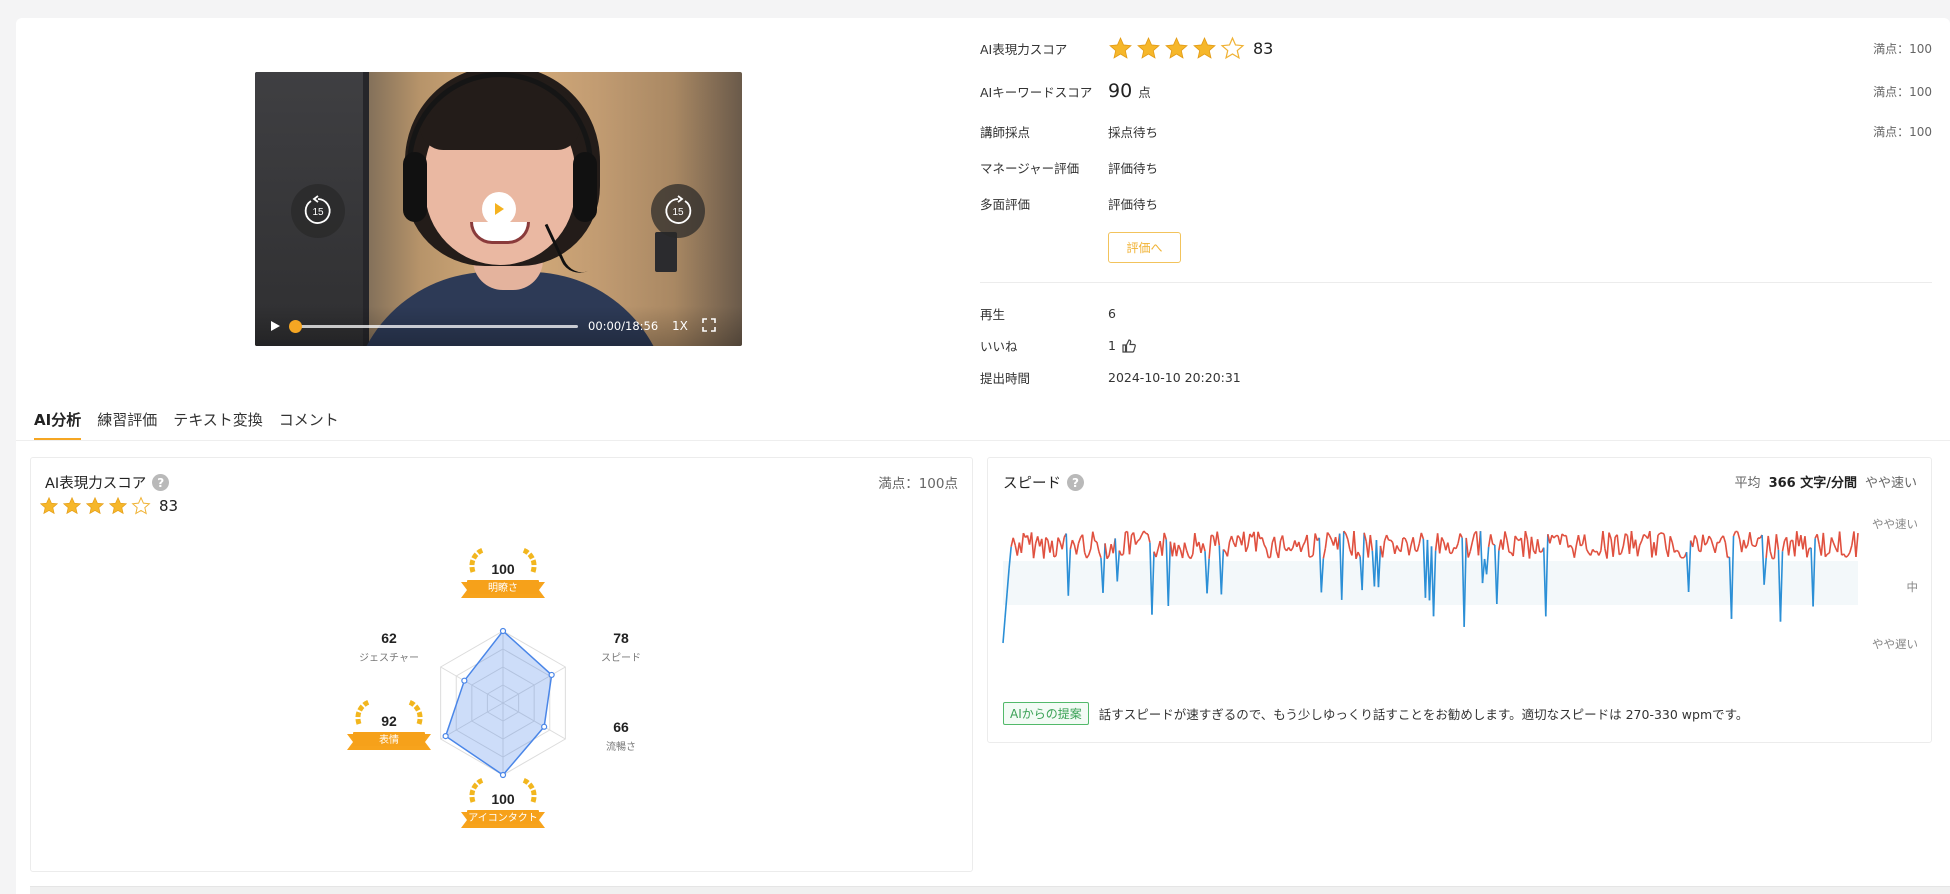 The height and width of the screenshot is (894, 1950). I want to click on speed-level-label: 中, so click(1913, 587).